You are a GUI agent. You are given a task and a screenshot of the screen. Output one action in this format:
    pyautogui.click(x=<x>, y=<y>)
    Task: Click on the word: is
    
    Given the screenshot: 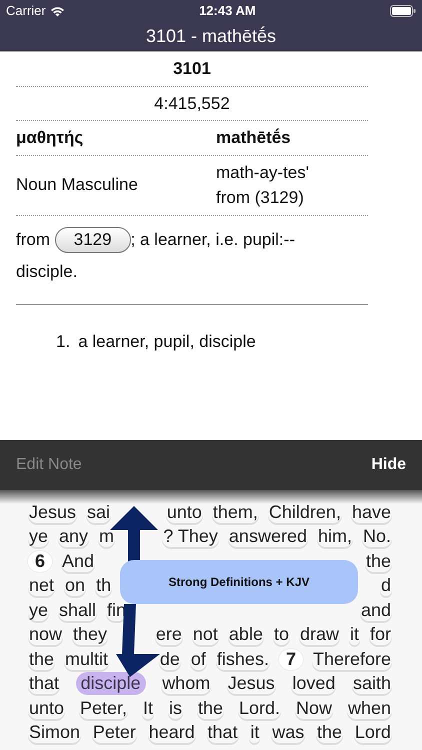 What is the action you would take?
    pyautogui.click(x=175, y=708)
    